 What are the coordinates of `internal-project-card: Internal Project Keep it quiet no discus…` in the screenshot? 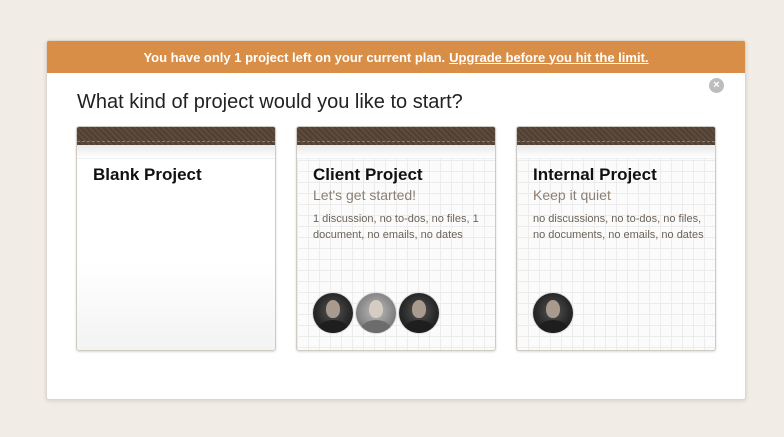 It's located at (616, 238).